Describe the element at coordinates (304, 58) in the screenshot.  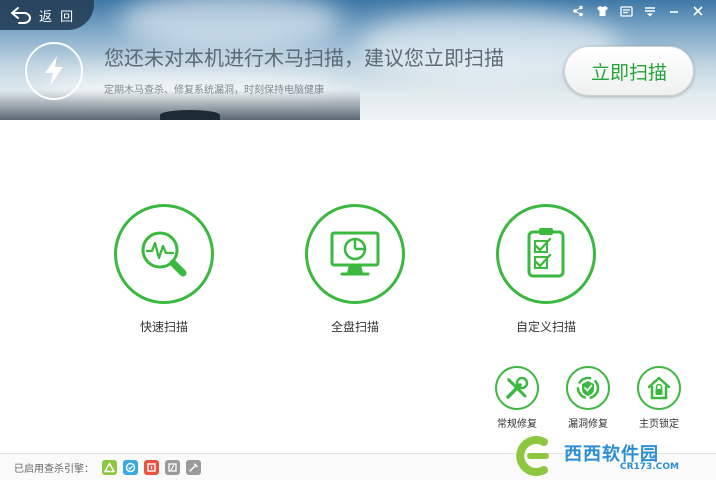
I see `page-headline: 您还未对本机进行木马扫描，建议您立即扫描` at that location.